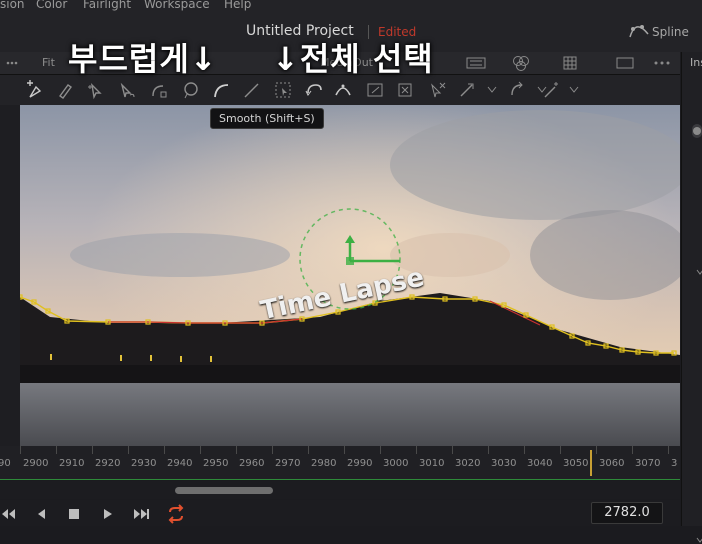 The width and height of the screenshot is (702, 544). What do you see at coordinates (625, 63) in the screenshot?
I see `aspect-icon` at bounding box center [625, 63].